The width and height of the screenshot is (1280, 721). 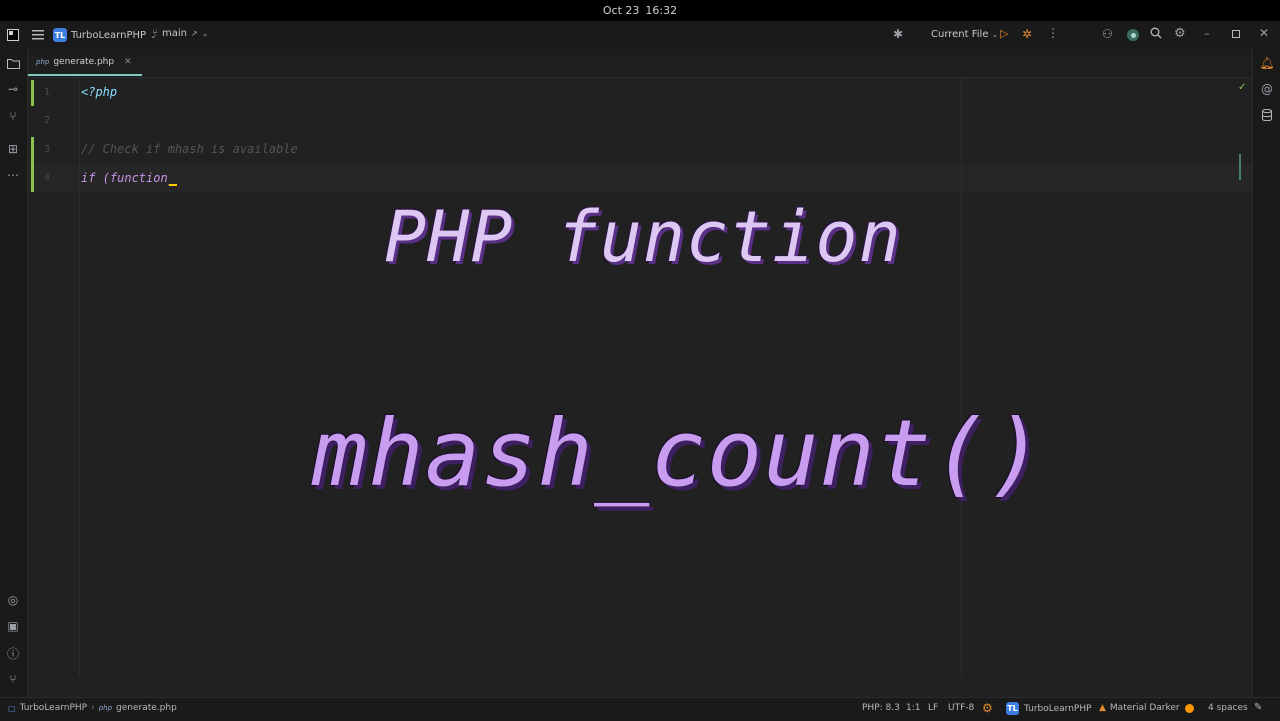 I want to click on overlay-title: PHP function, so click(x=643, y=237).